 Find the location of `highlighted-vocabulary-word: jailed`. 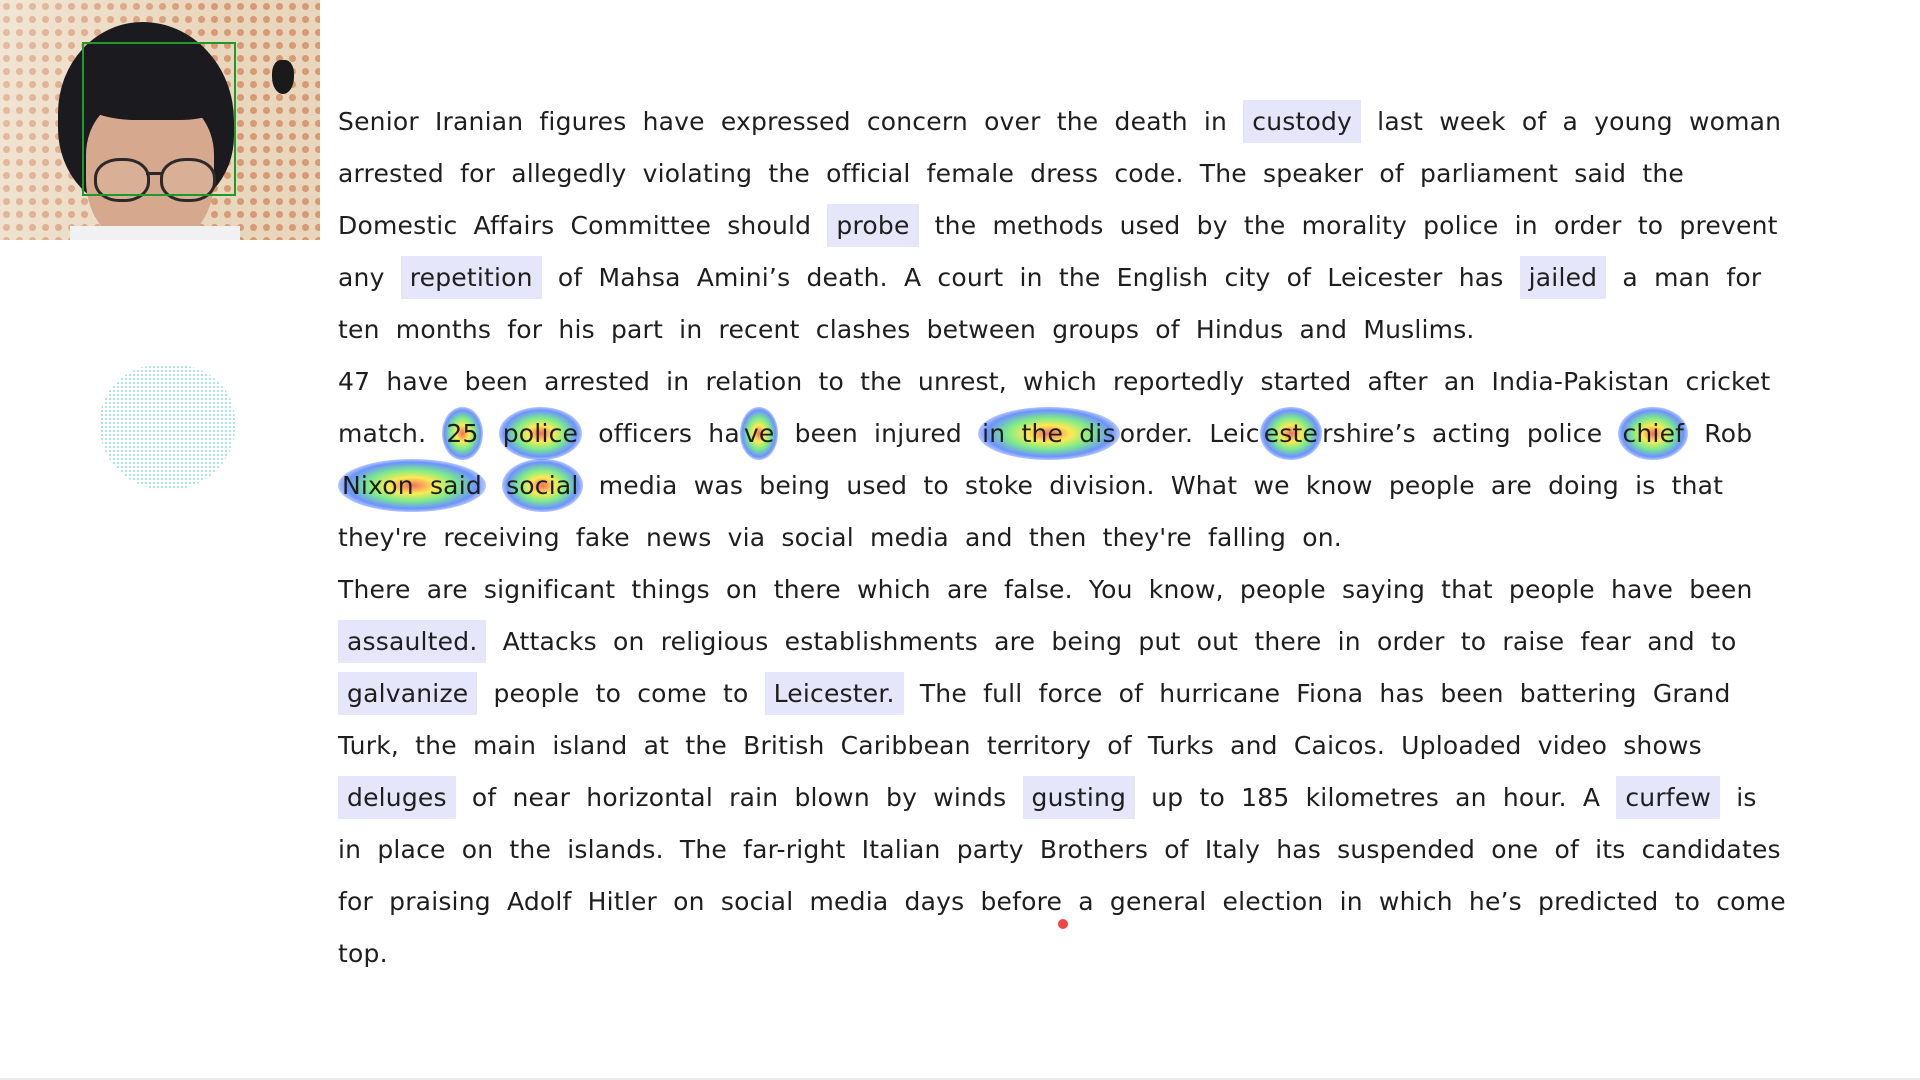

highlighted-vocabulary-word: jailed is located at coordinates (1563, 277).